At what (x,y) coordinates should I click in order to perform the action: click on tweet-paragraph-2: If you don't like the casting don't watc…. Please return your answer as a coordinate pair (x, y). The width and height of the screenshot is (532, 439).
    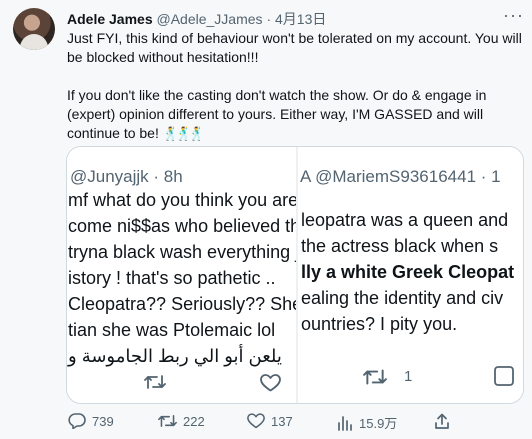
    Looking at the image, I should click on (294, 114).